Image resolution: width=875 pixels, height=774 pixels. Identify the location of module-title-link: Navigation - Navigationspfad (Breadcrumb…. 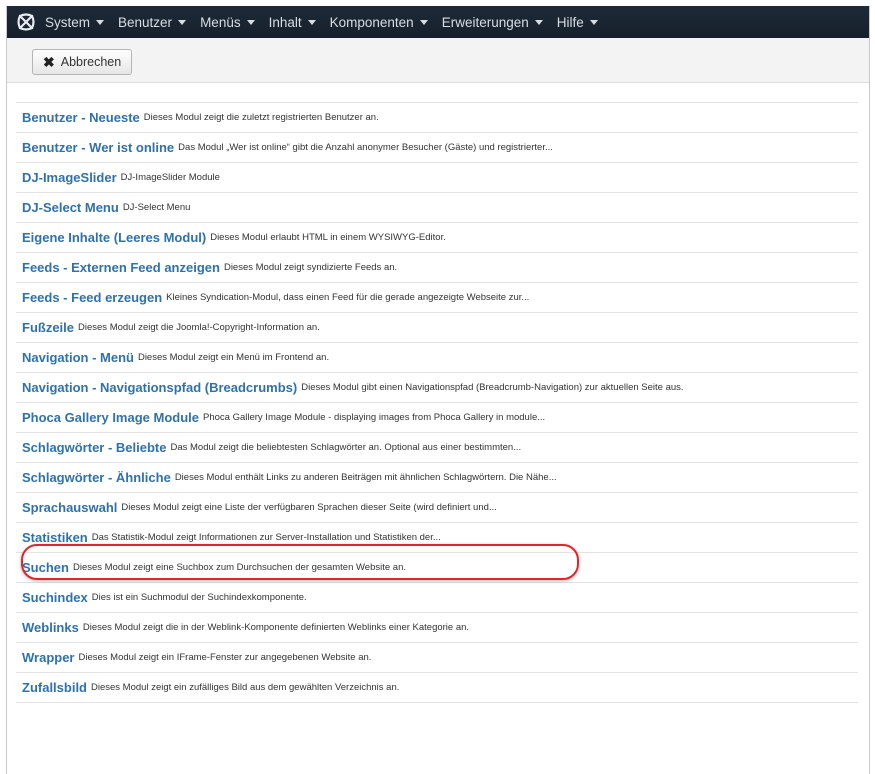
(159, 387).